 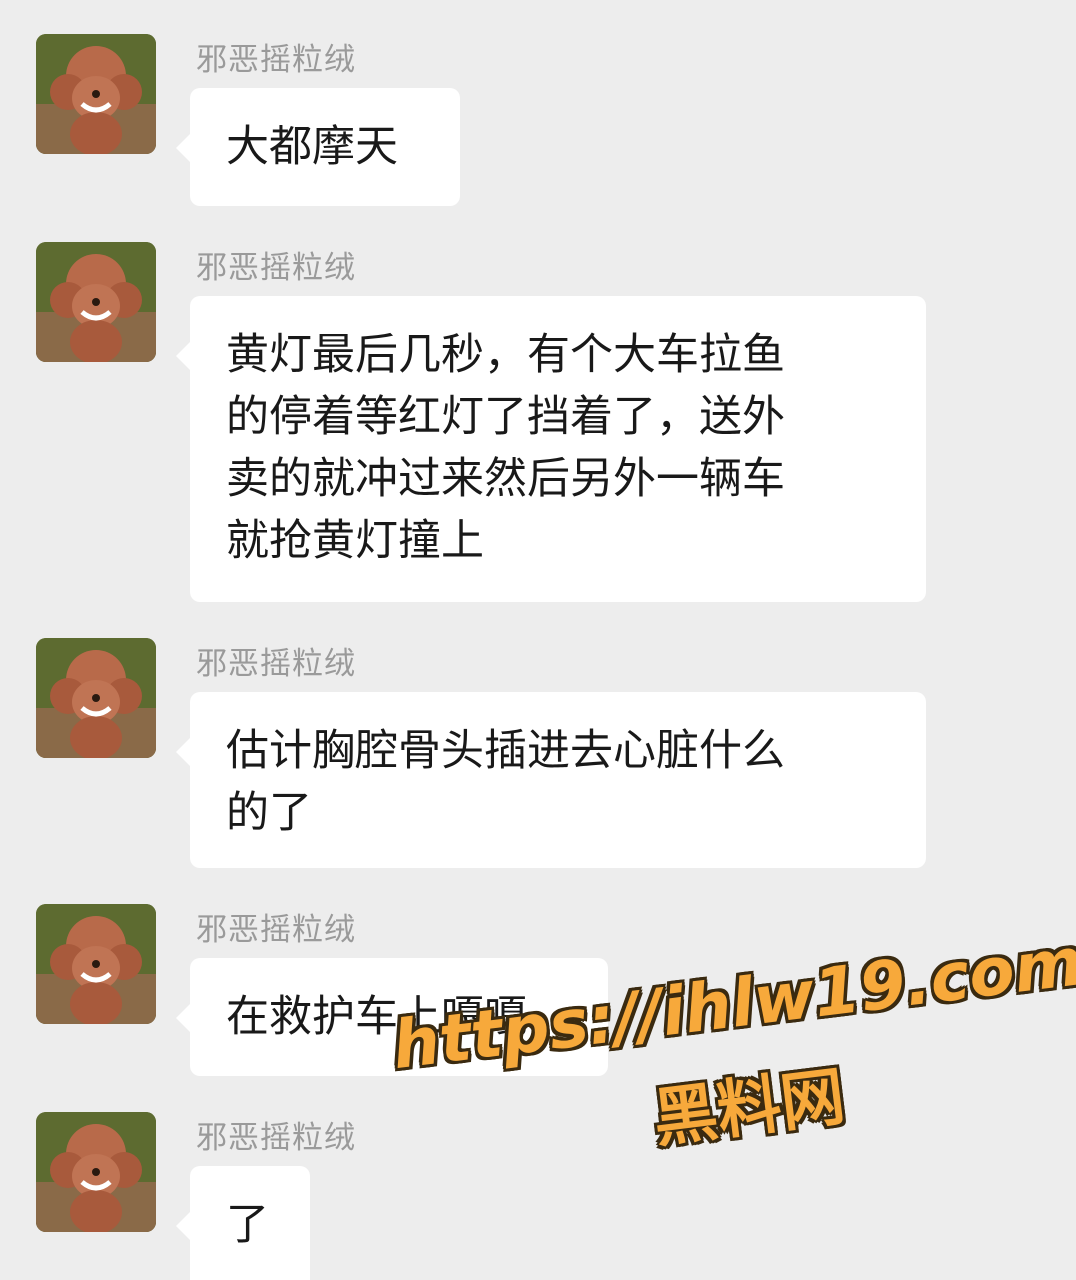 What do you see at coordinates (505, 355) in the screenshot?
I see `message-text: 黄灯最后几秒，有个大车拉鱼` at bounding box center [505, 355].